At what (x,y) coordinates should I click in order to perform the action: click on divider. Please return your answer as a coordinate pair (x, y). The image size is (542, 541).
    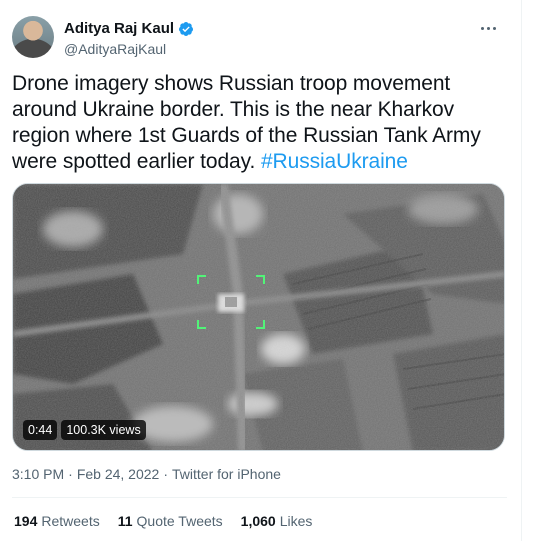
    Looking at the image, I should click on (259, 497).